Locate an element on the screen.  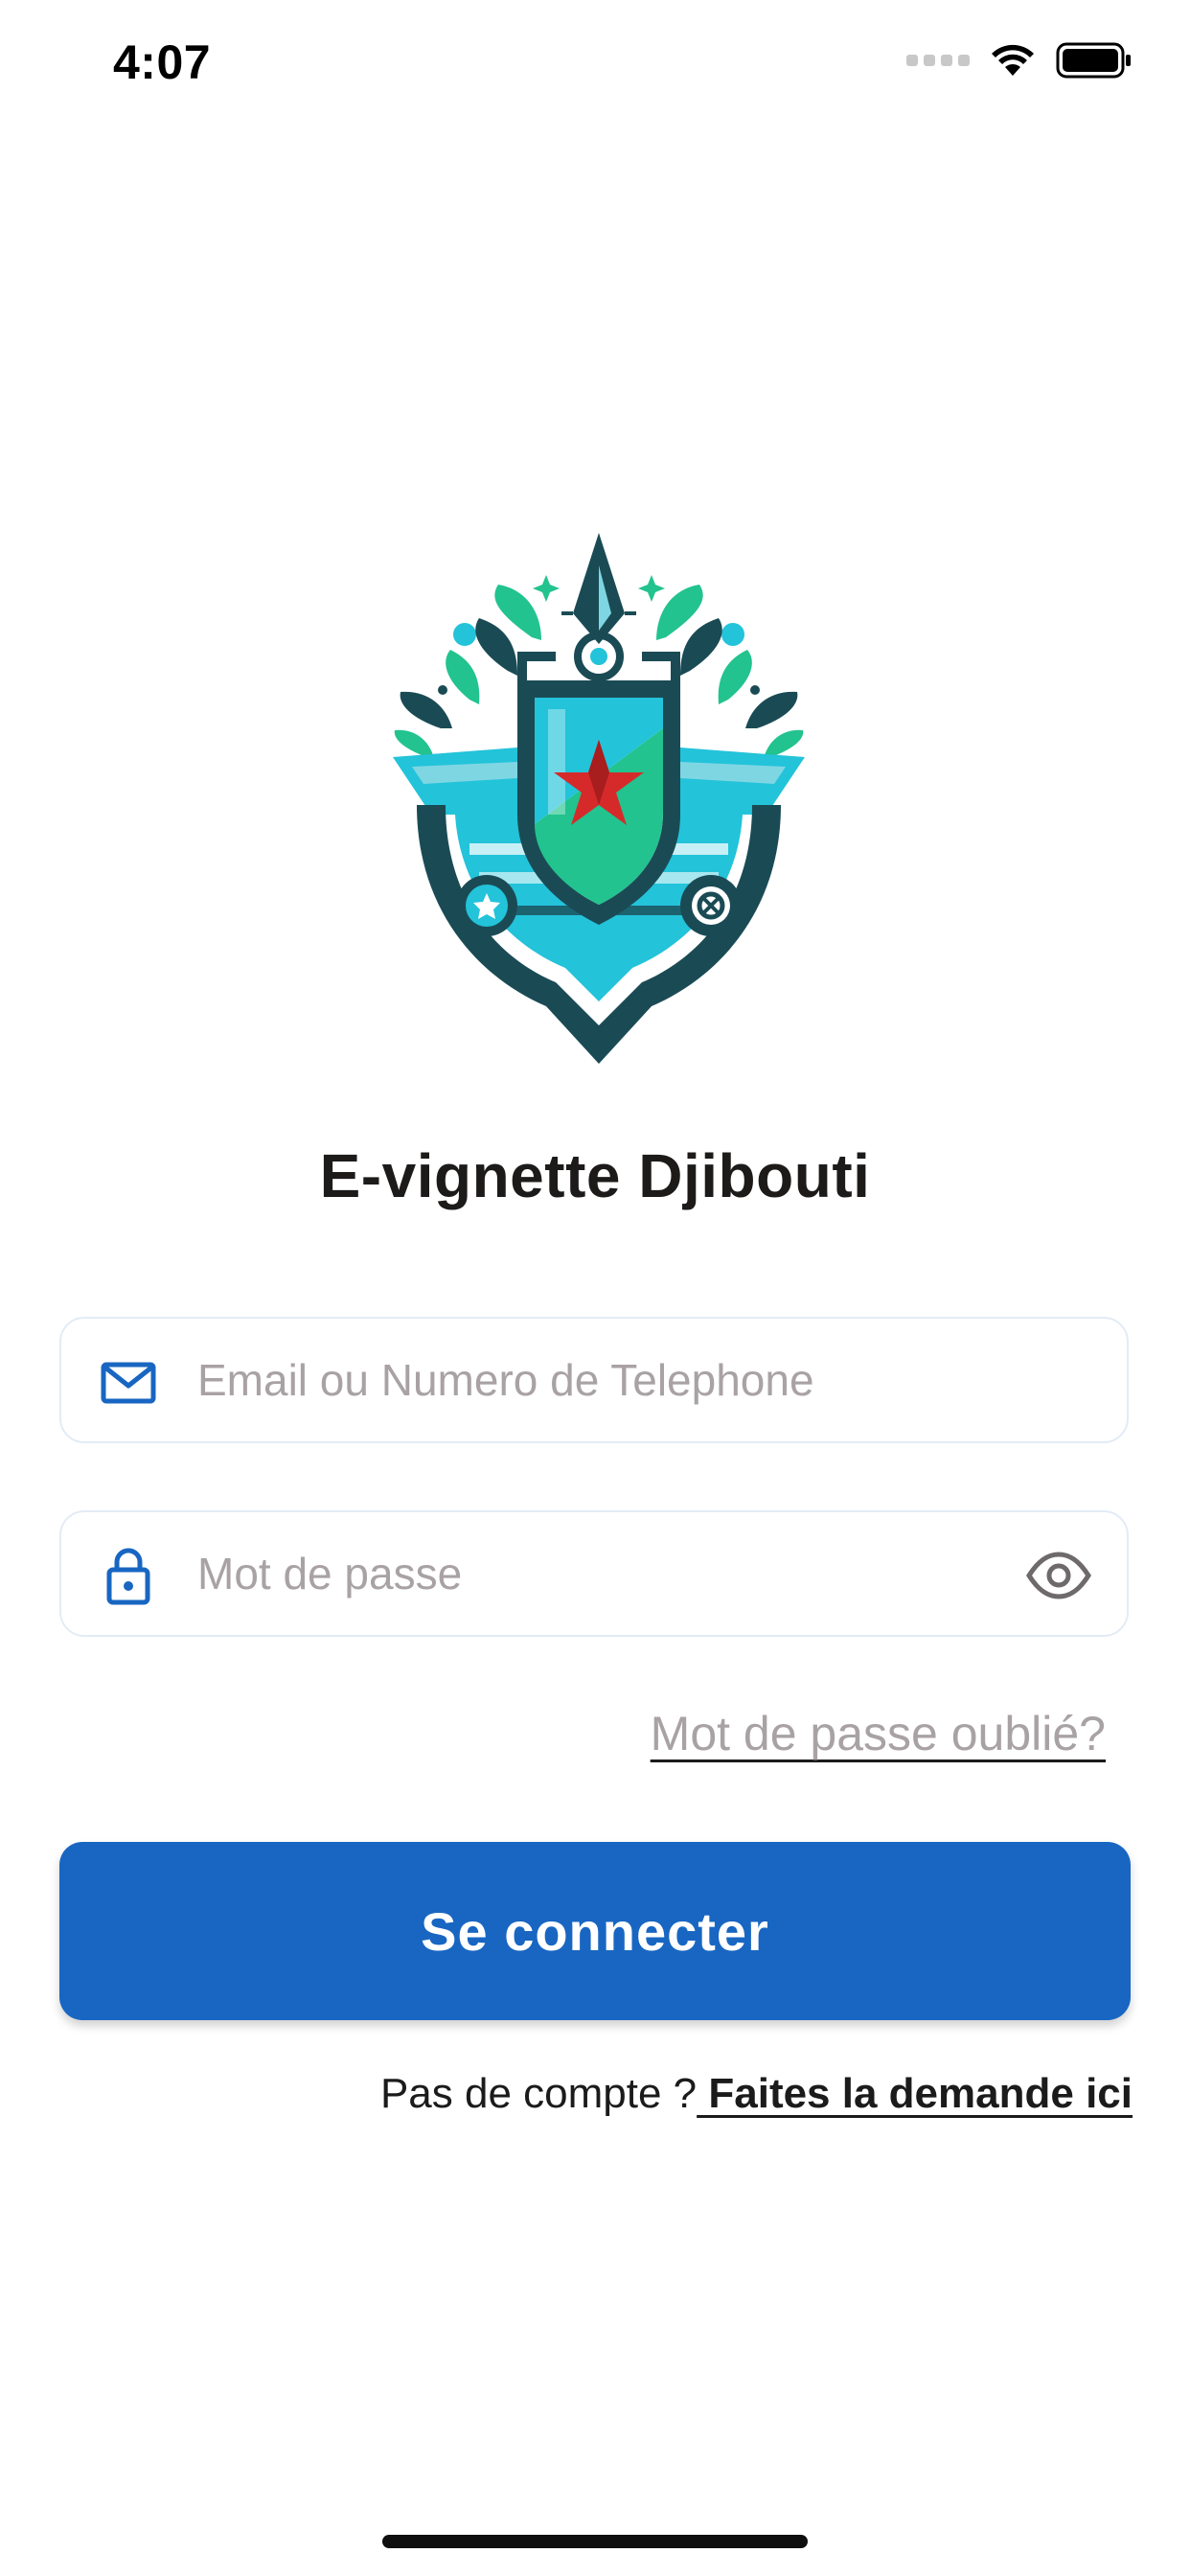
status-icons is located at coordinates (1019, 60).